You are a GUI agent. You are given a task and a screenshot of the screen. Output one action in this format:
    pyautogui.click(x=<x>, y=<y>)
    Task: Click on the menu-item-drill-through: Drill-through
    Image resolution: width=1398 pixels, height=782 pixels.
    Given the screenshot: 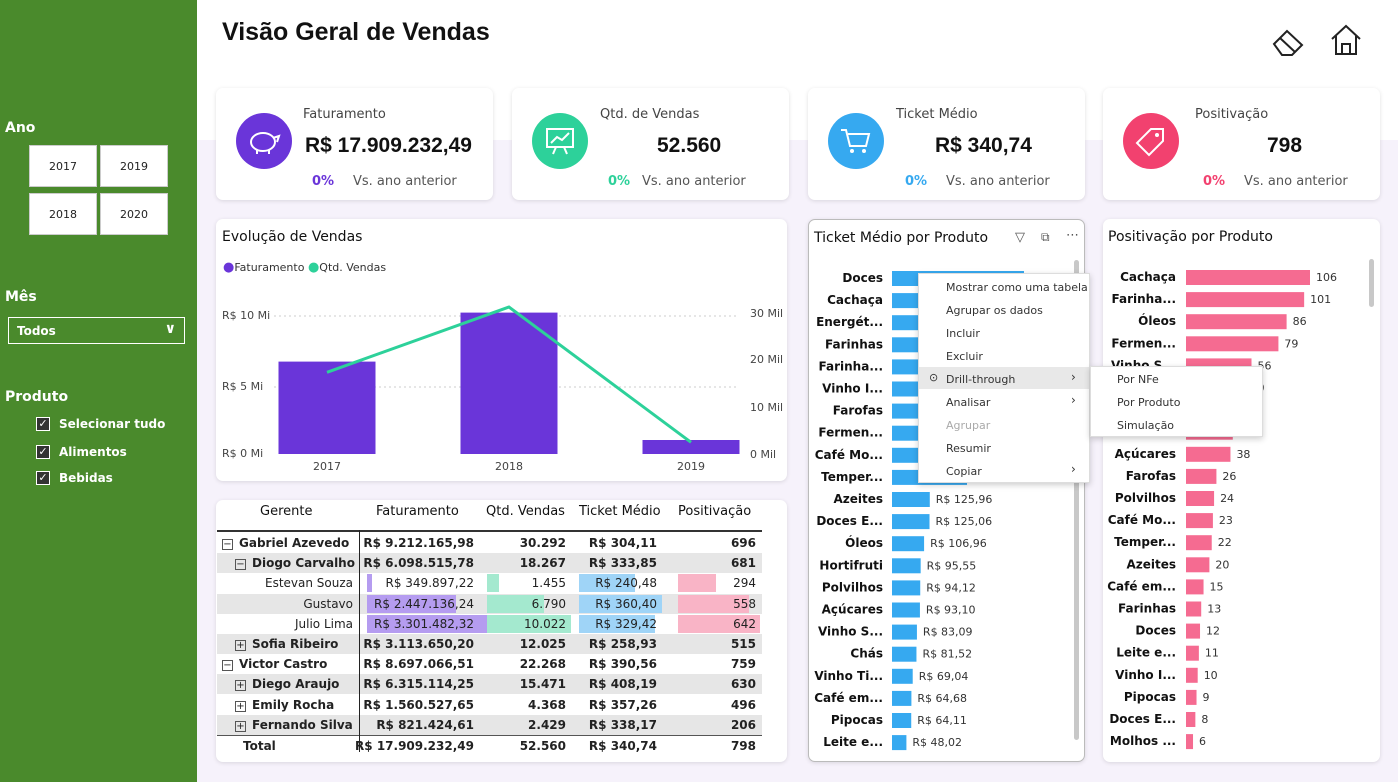 What is the action you would take?
    pyautogui.click(x=980, y=379)
    